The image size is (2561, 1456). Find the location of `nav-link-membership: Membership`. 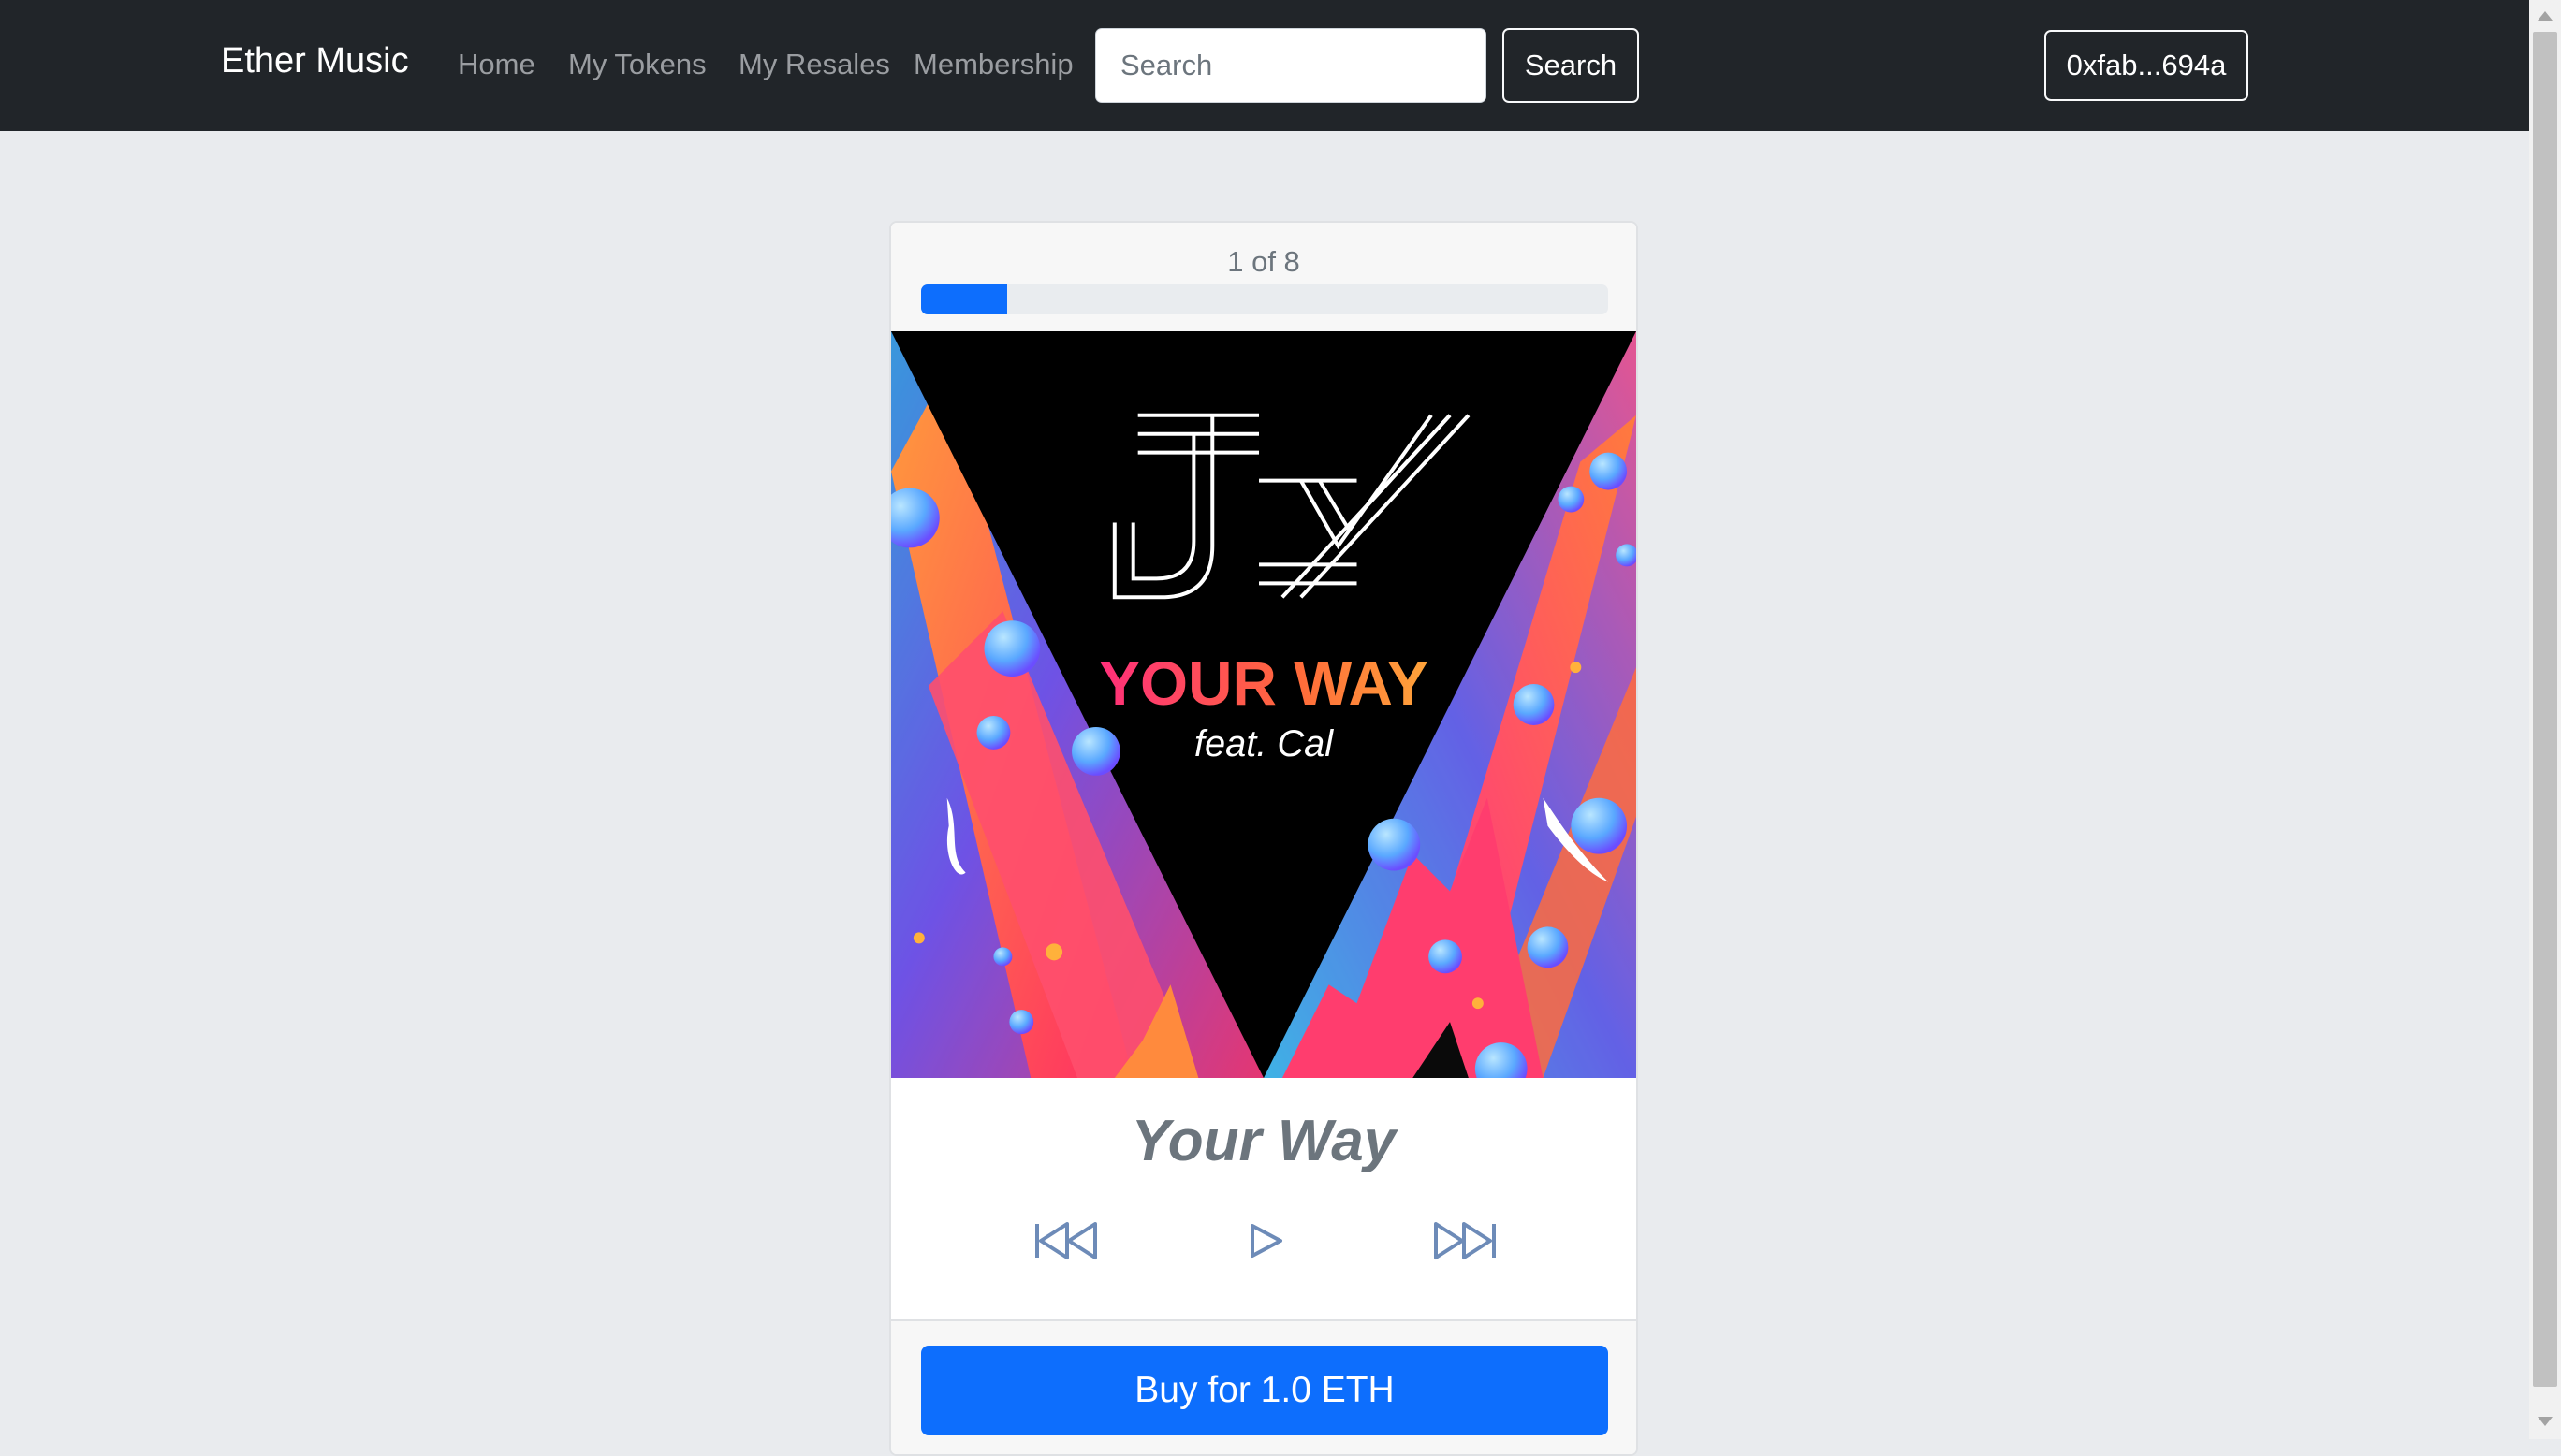

nav-link-membership: Membership is located at coordinates (994, 64).